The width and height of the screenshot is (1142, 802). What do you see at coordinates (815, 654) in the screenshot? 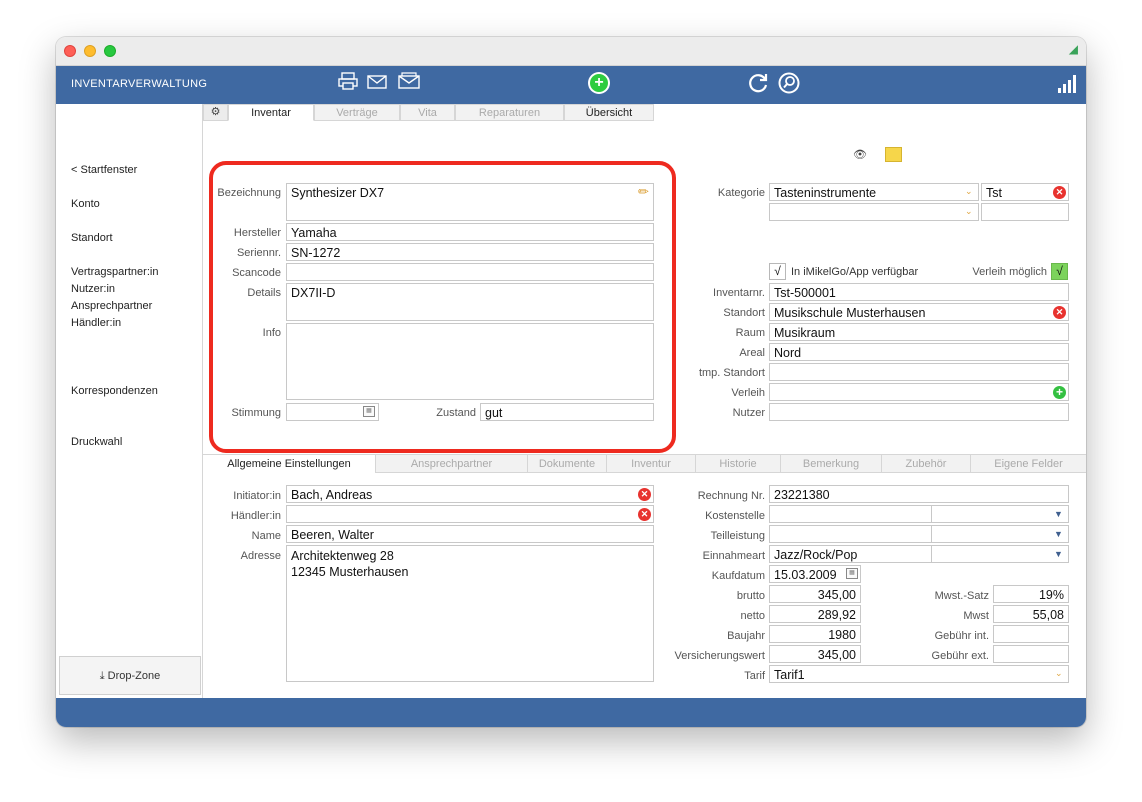
I see `versicherungswert-field: 345,00` at bounding box center [815, 654].